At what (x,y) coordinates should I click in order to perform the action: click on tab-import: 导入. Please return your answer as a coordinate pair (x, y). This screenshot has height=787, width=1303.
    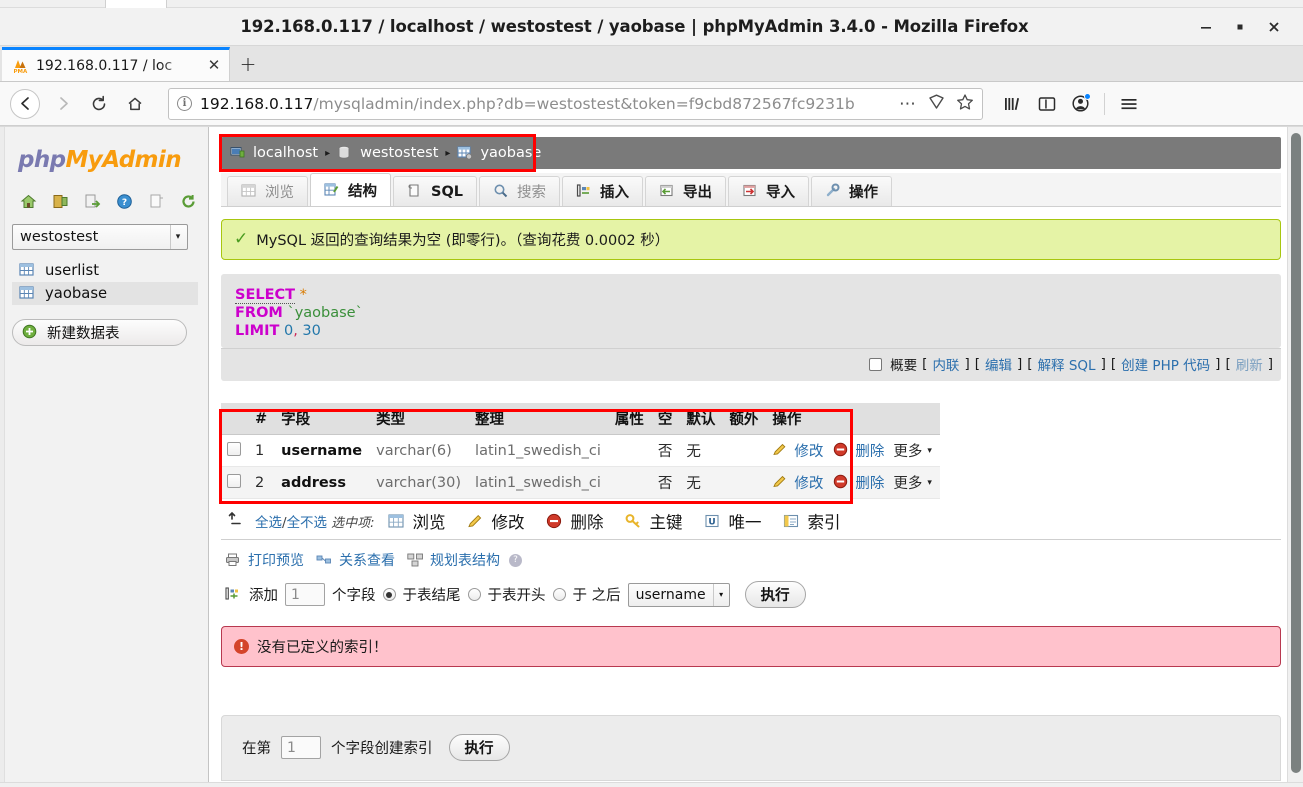
    Looking at the image, I should click on (769, 191).